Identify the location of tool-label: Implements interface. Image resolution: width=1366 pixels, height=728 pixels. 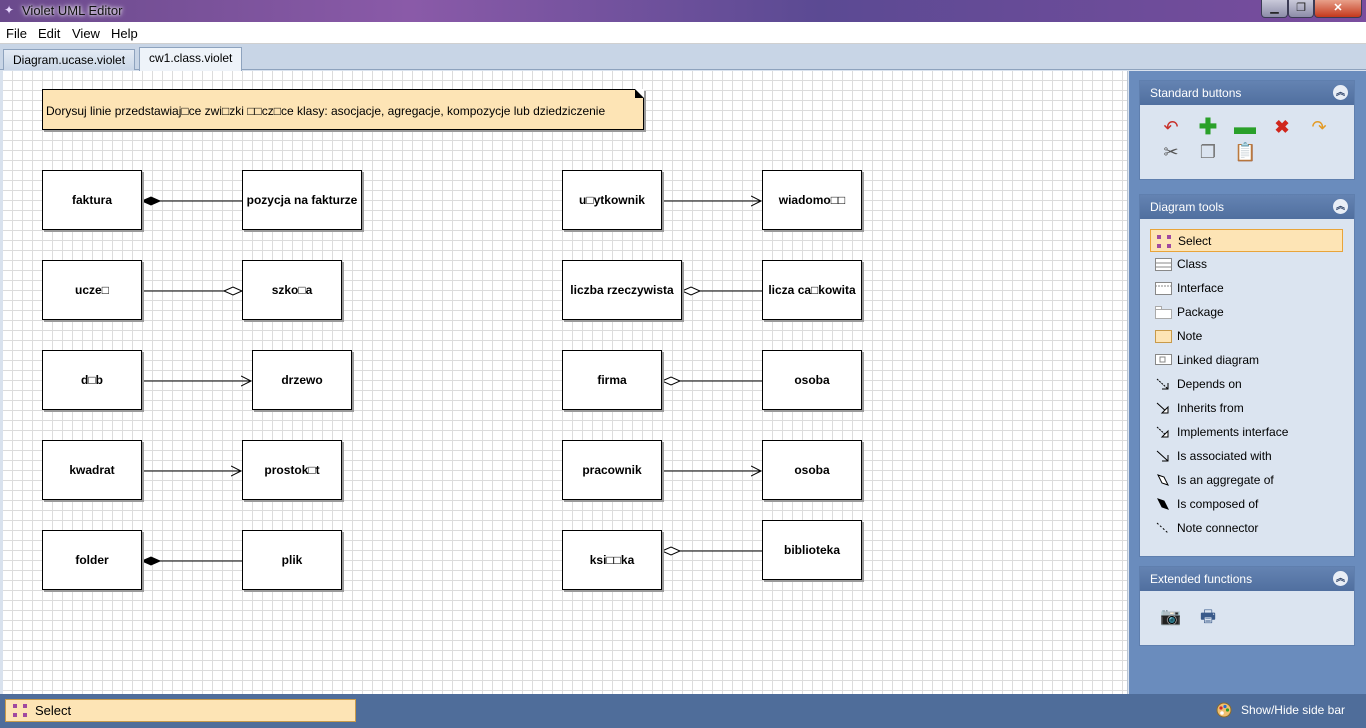
(1233, 432).